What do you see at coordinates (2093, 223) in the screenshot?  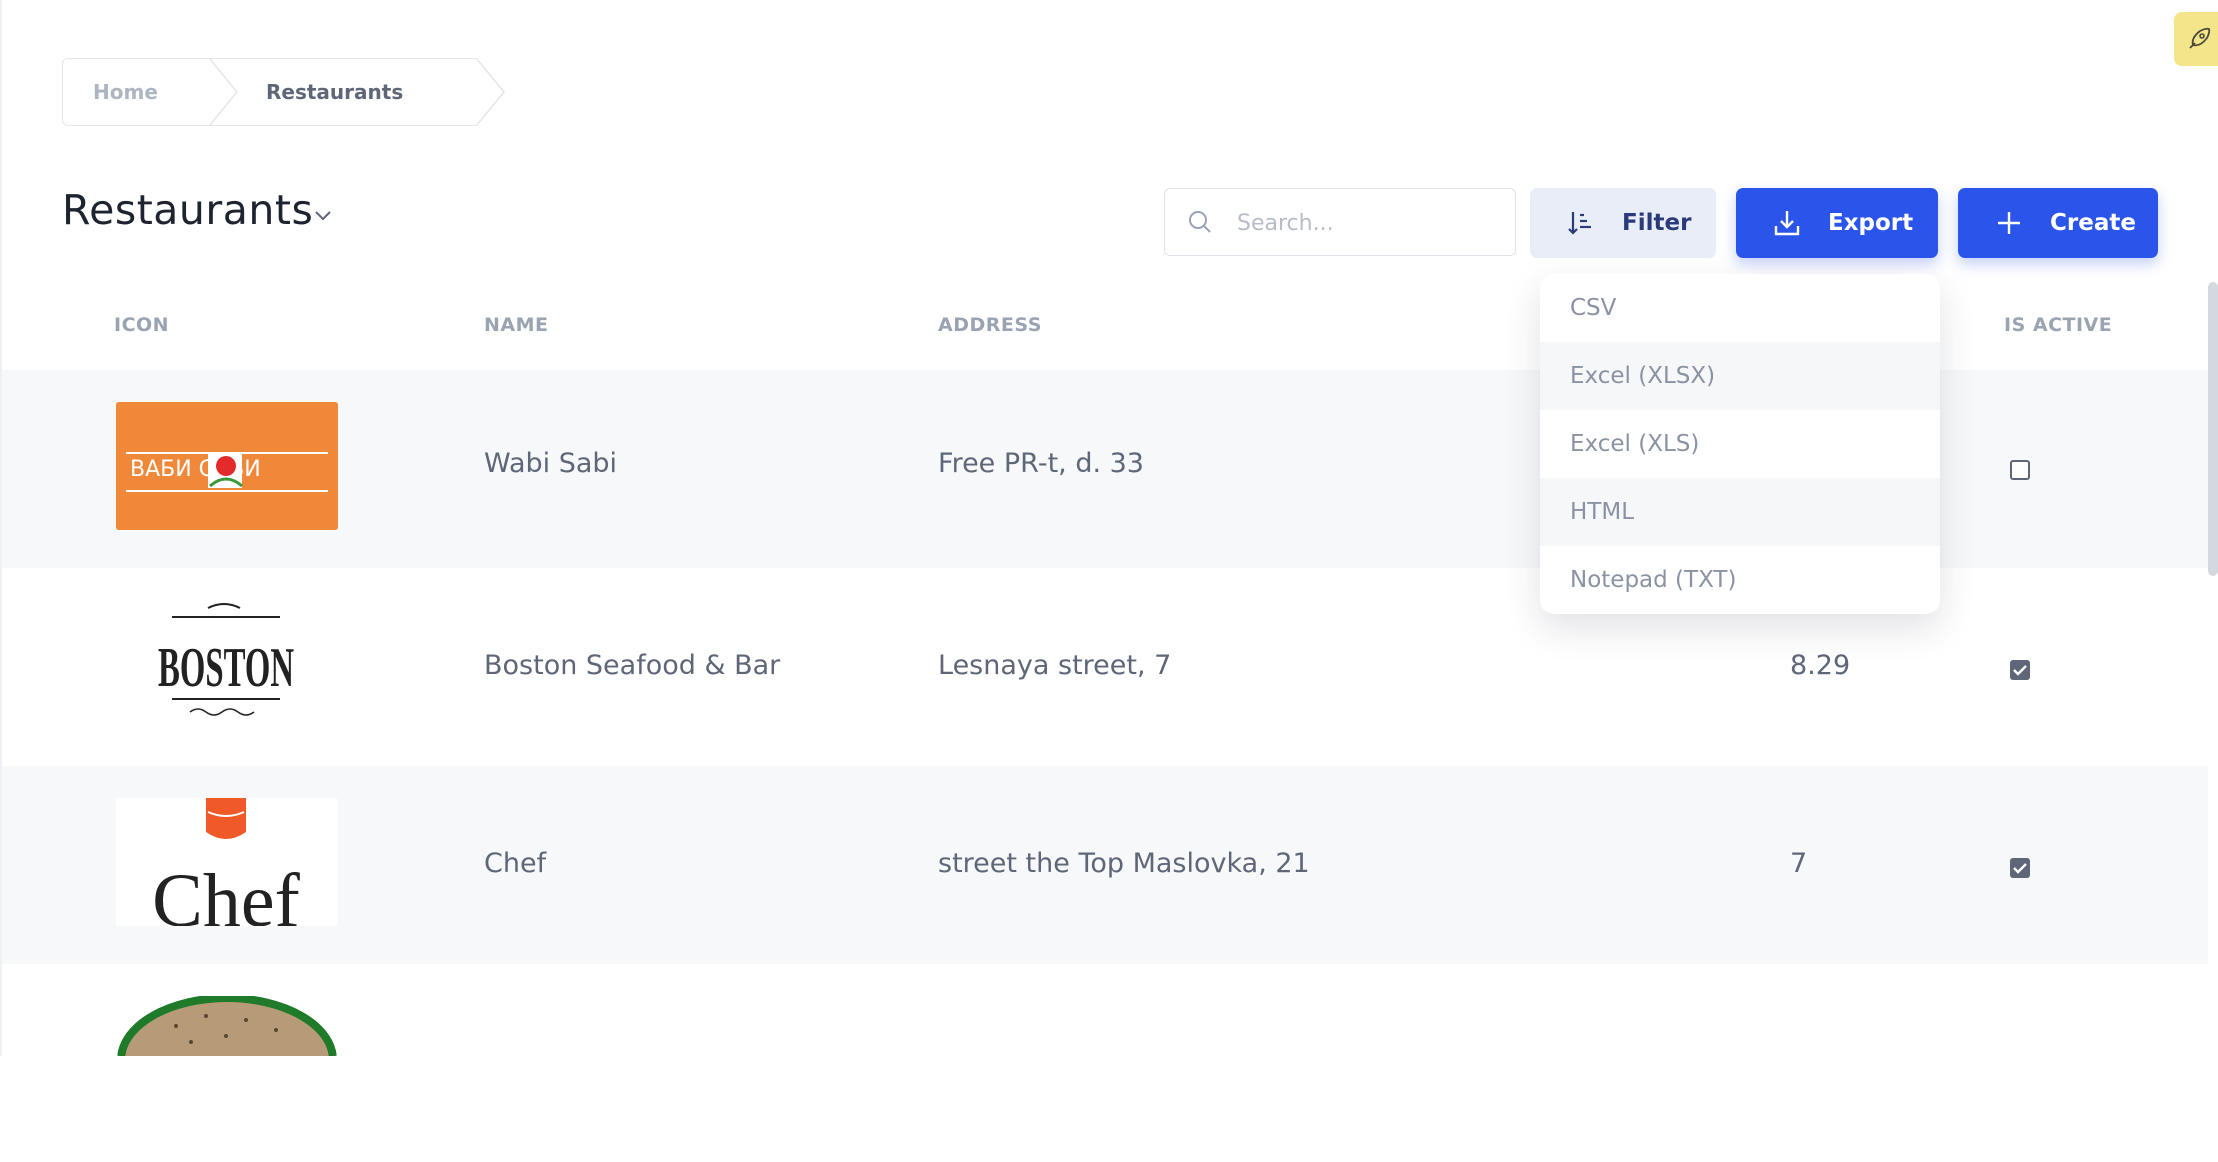 I see `create-label: Create` at bounding box center [2093, 223].